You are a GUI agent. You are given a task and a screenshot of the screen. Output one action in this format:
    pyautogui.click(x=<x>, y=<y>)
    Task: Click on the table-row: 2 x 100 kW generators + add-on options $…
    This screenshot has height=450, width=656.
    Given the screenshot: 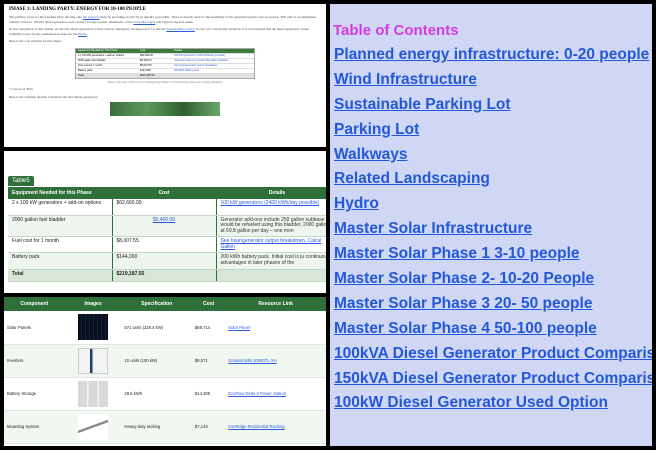 What is the action you would take?
    pyautogui.click(x=167, y=207)
    